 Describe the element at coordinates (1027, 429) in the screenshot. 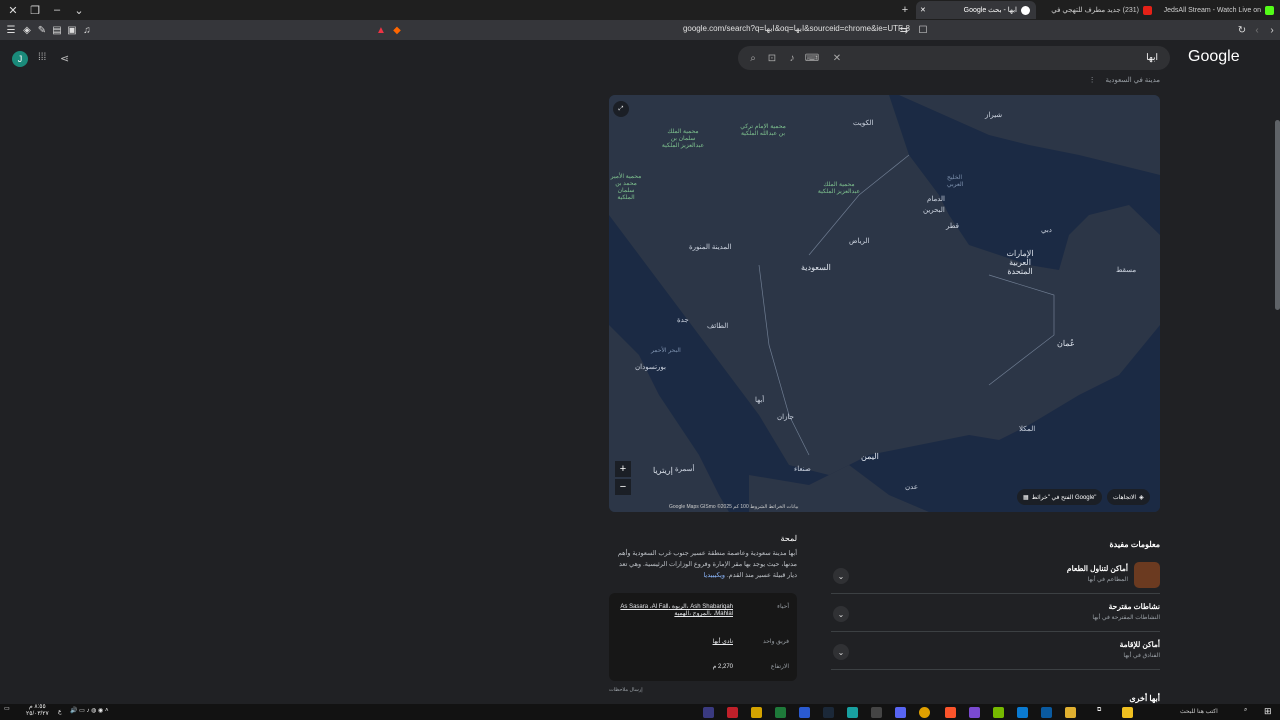

I see `map-label-mukalla: المكلا` at that location.